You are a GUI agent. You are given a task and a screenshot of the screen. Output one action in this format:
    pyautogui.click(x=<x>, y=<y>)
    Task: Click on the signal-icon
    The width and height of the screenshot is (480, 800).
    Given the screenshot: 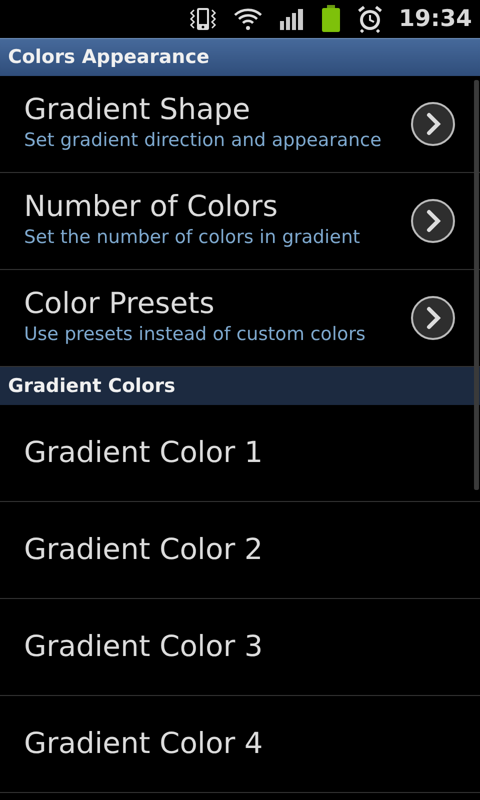 What is the action you would take?
    pyautogui.click(x=291, y=19)
    